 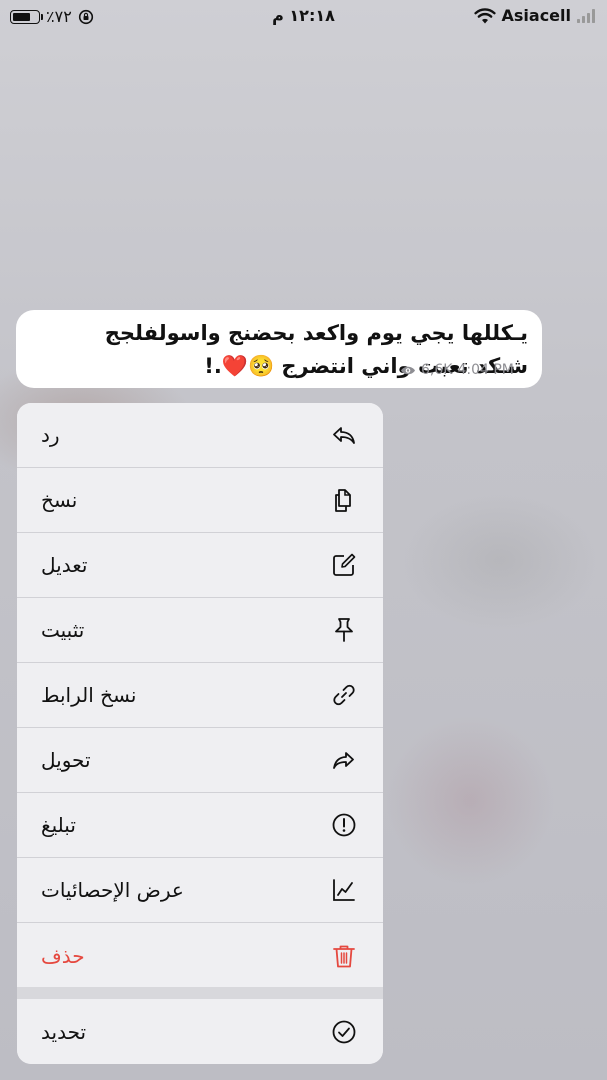 I want to click on copy-icon, so click(x=344, y=500).